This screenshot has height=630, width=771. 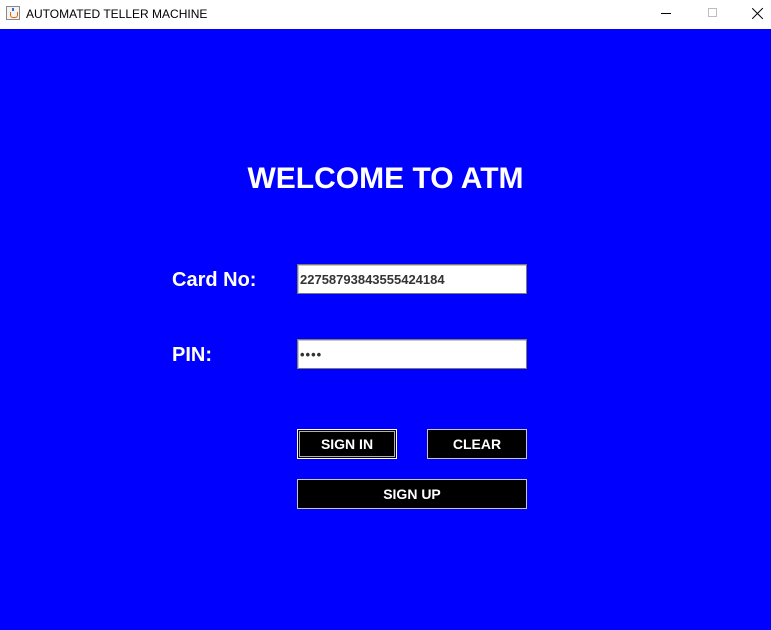 I want to click on sign-up-button: SIGN UP, so click(x=412, y=494).